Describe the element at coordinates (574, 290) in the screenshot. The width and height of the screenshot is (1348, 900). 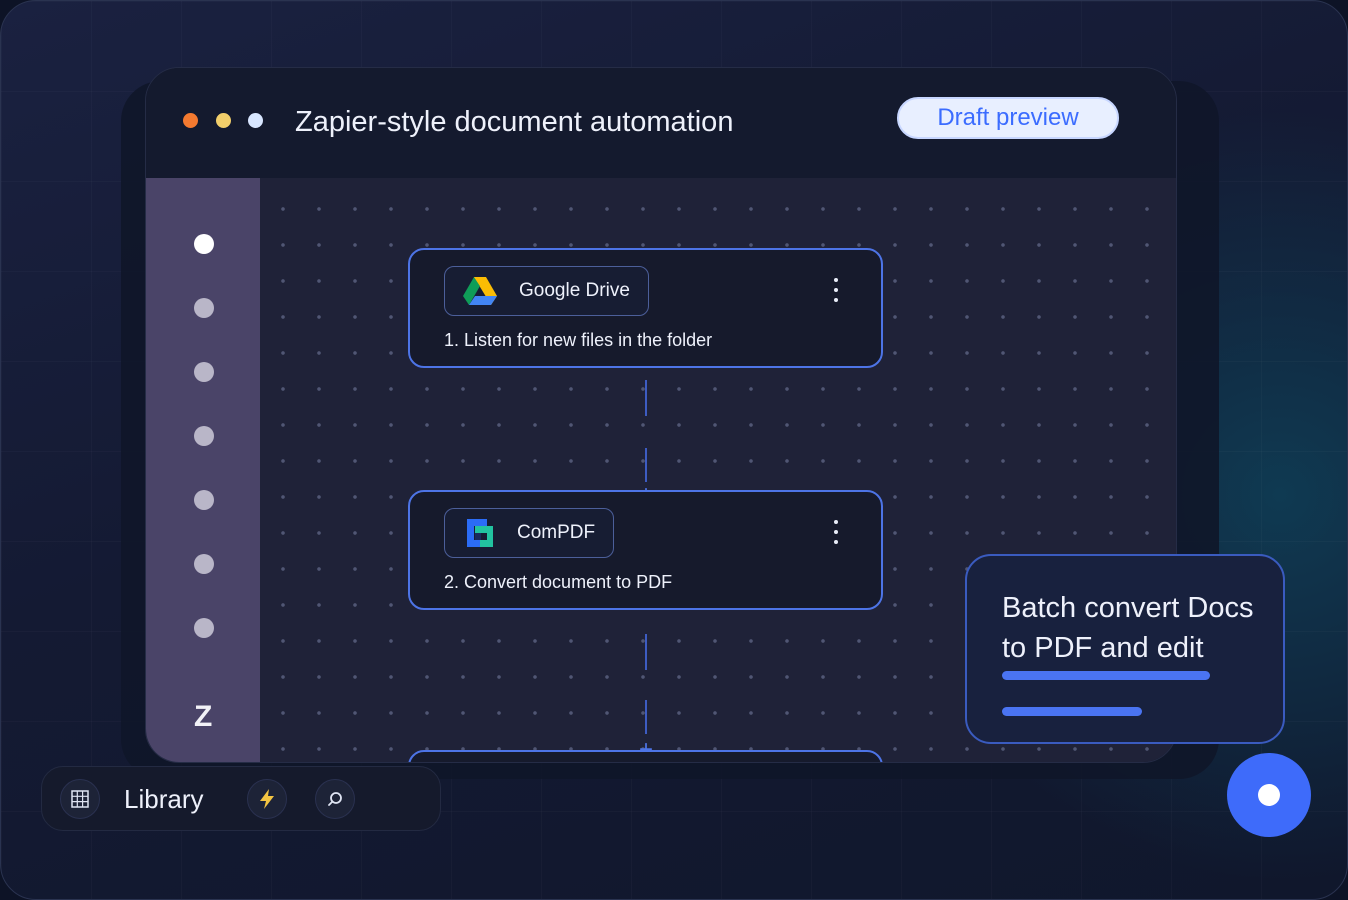
I see `step-app-name: Google Drive` at that location.